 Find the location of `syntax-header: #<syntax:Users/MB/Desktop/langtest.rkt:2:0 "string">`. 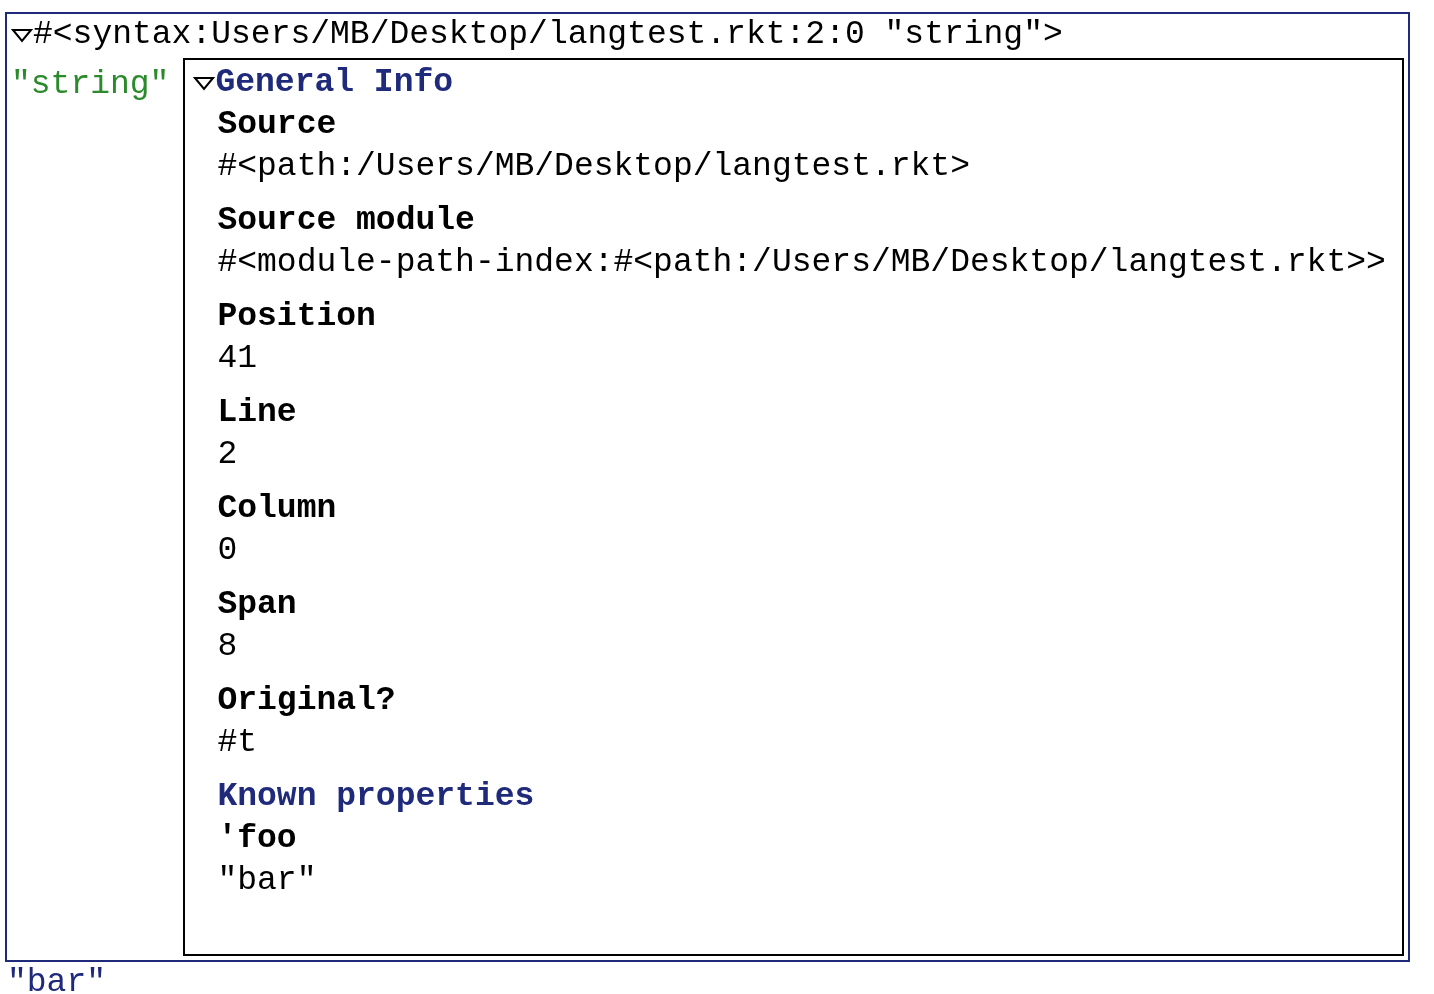

syntax-header: #<syntax:Users/MB/Desktop/langtest.rkt:2:0 "string"> is located at coordinates (548, 35).